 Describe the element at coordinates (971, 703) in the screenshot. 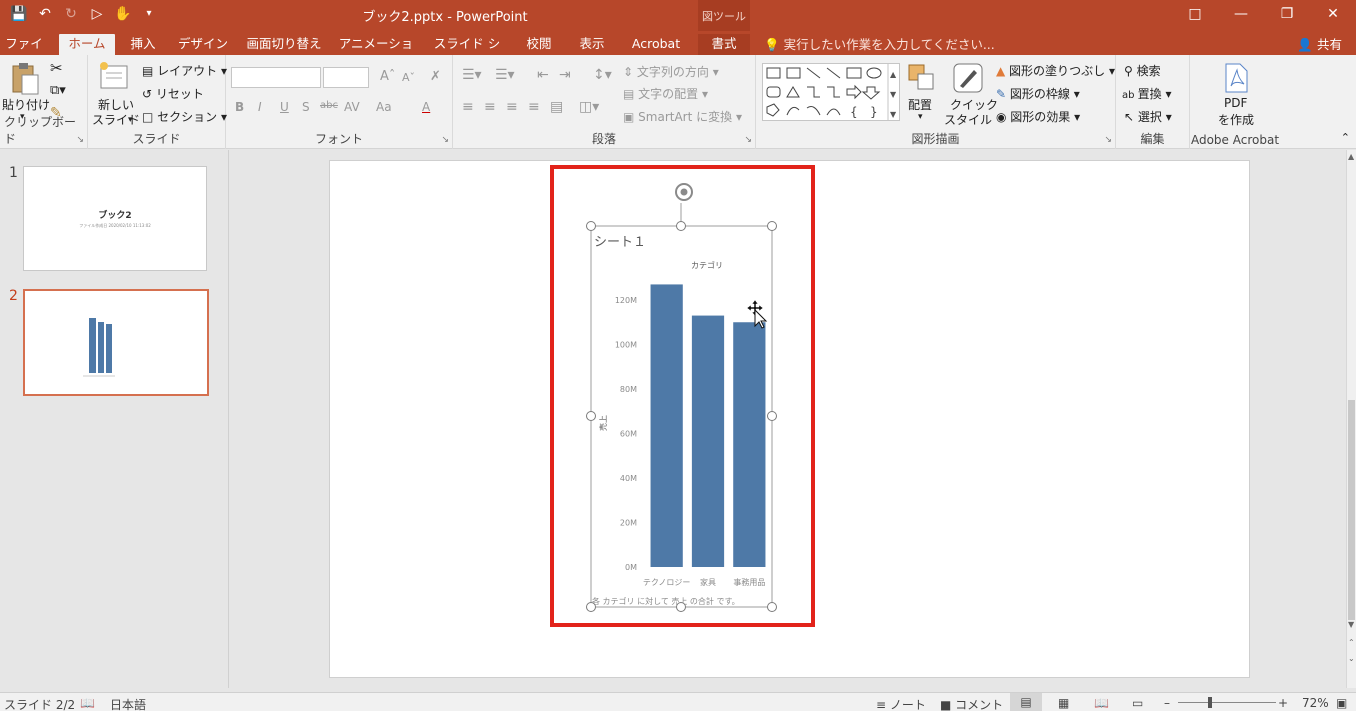

I see `comments-button: ■ コメント` at that location.